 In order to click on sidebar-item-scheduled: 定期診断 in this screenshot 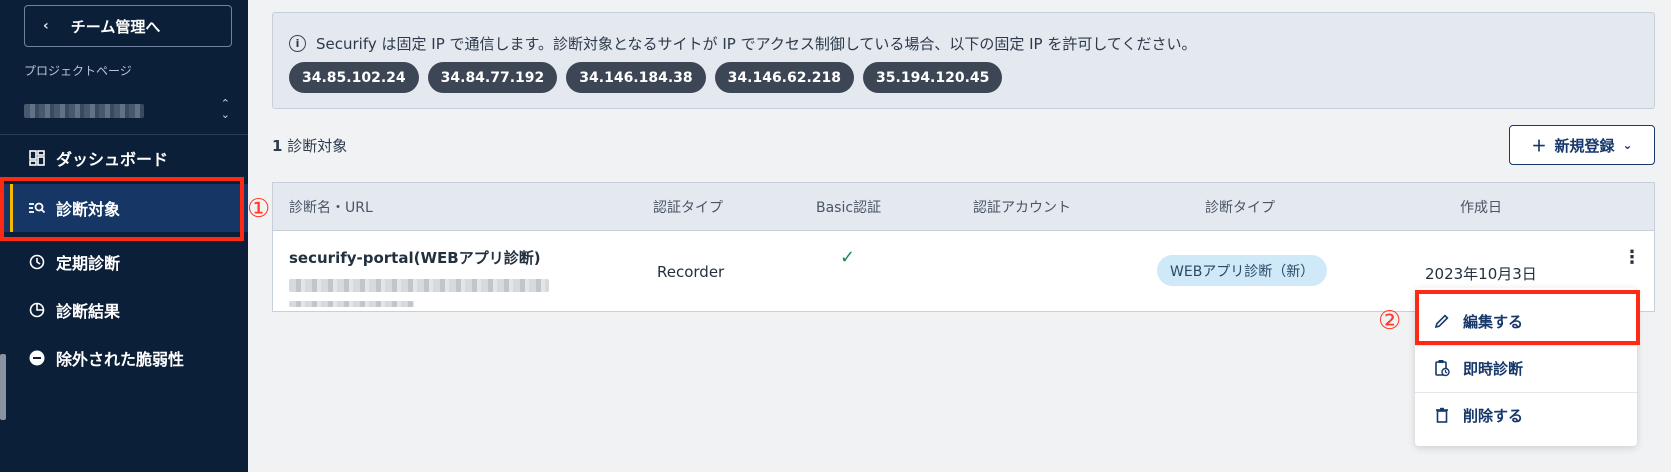, I will do `click(124, 262)`.